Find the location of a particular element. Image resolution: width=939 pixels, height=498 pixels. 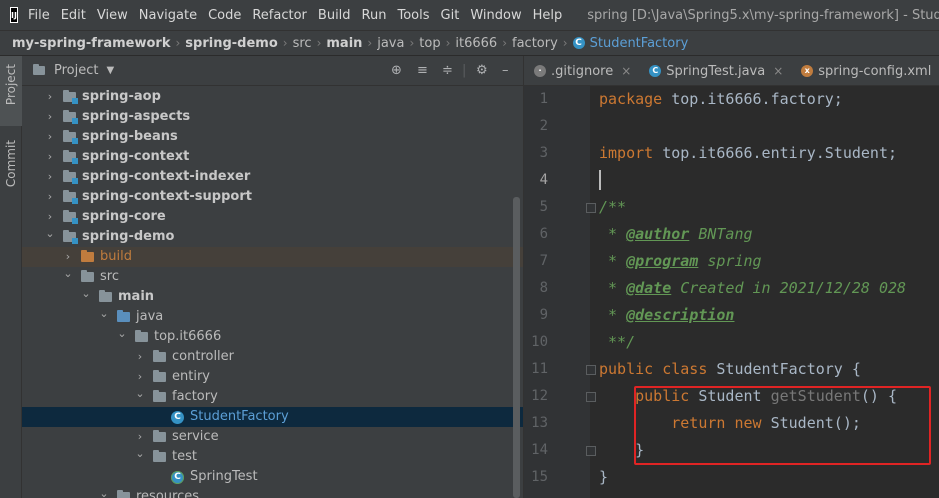

tree-item: › spring-context-support is located at coordinates (272, 197).